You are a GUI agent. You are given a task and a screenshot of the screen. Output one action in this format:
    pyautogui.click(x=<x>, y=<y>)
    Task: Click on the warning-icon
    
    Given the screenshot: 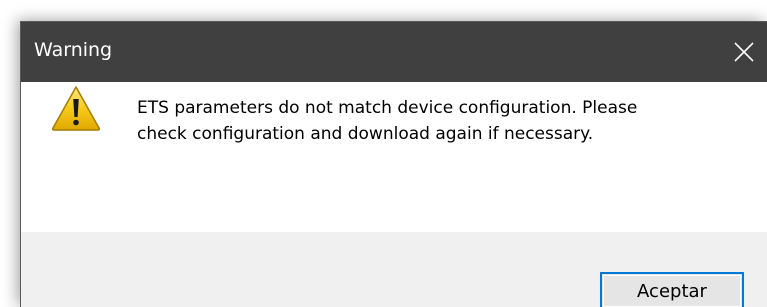 What is the action you would take?
    pyautogui.click(x=76, y=108)
    